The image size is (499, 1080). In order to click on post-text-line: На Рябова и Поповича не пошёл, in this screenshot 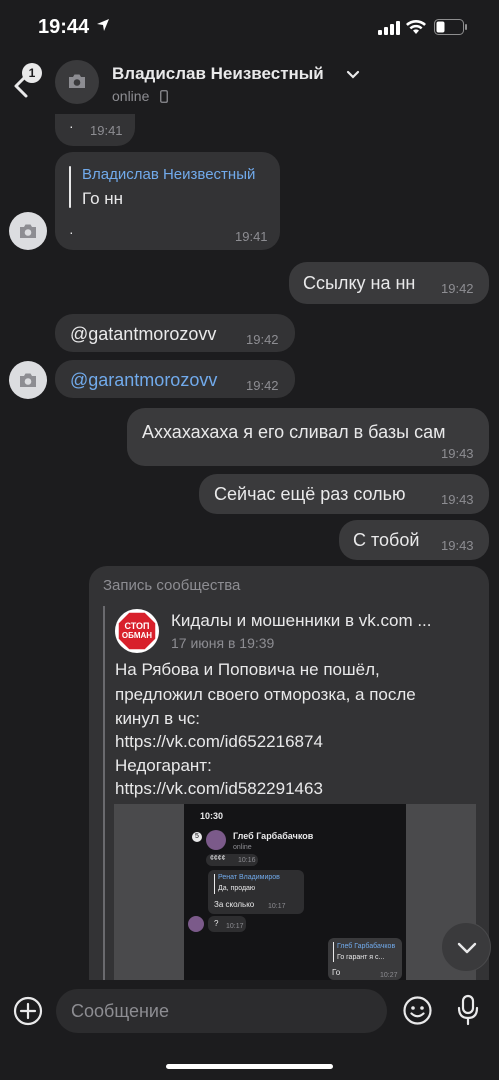, I will do `click(247, 669)`.